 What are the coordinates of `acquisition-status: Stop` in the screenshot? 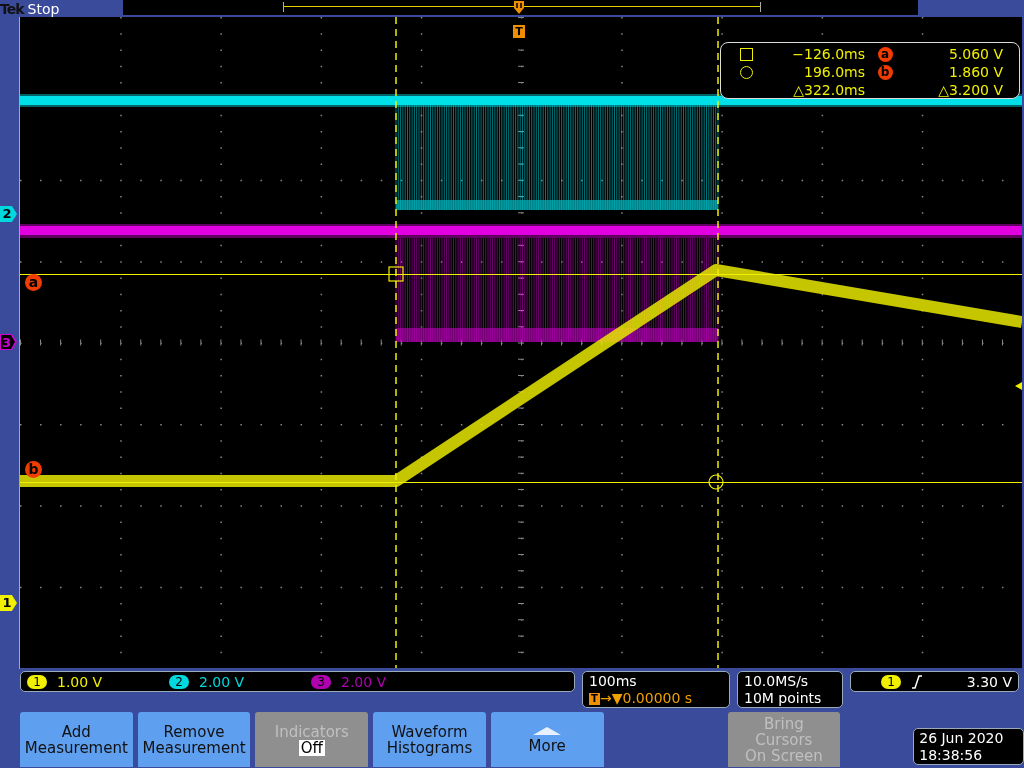 It's located at (43, 8).